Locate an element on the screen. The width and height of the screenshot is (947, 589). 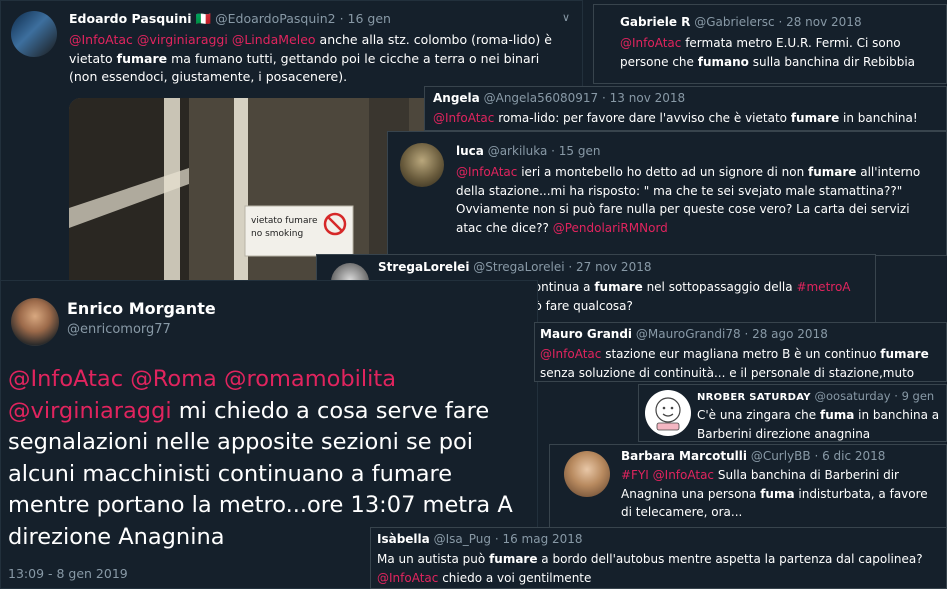
mention-link: @PendolariRMNord is located at coordinates (610, 228).